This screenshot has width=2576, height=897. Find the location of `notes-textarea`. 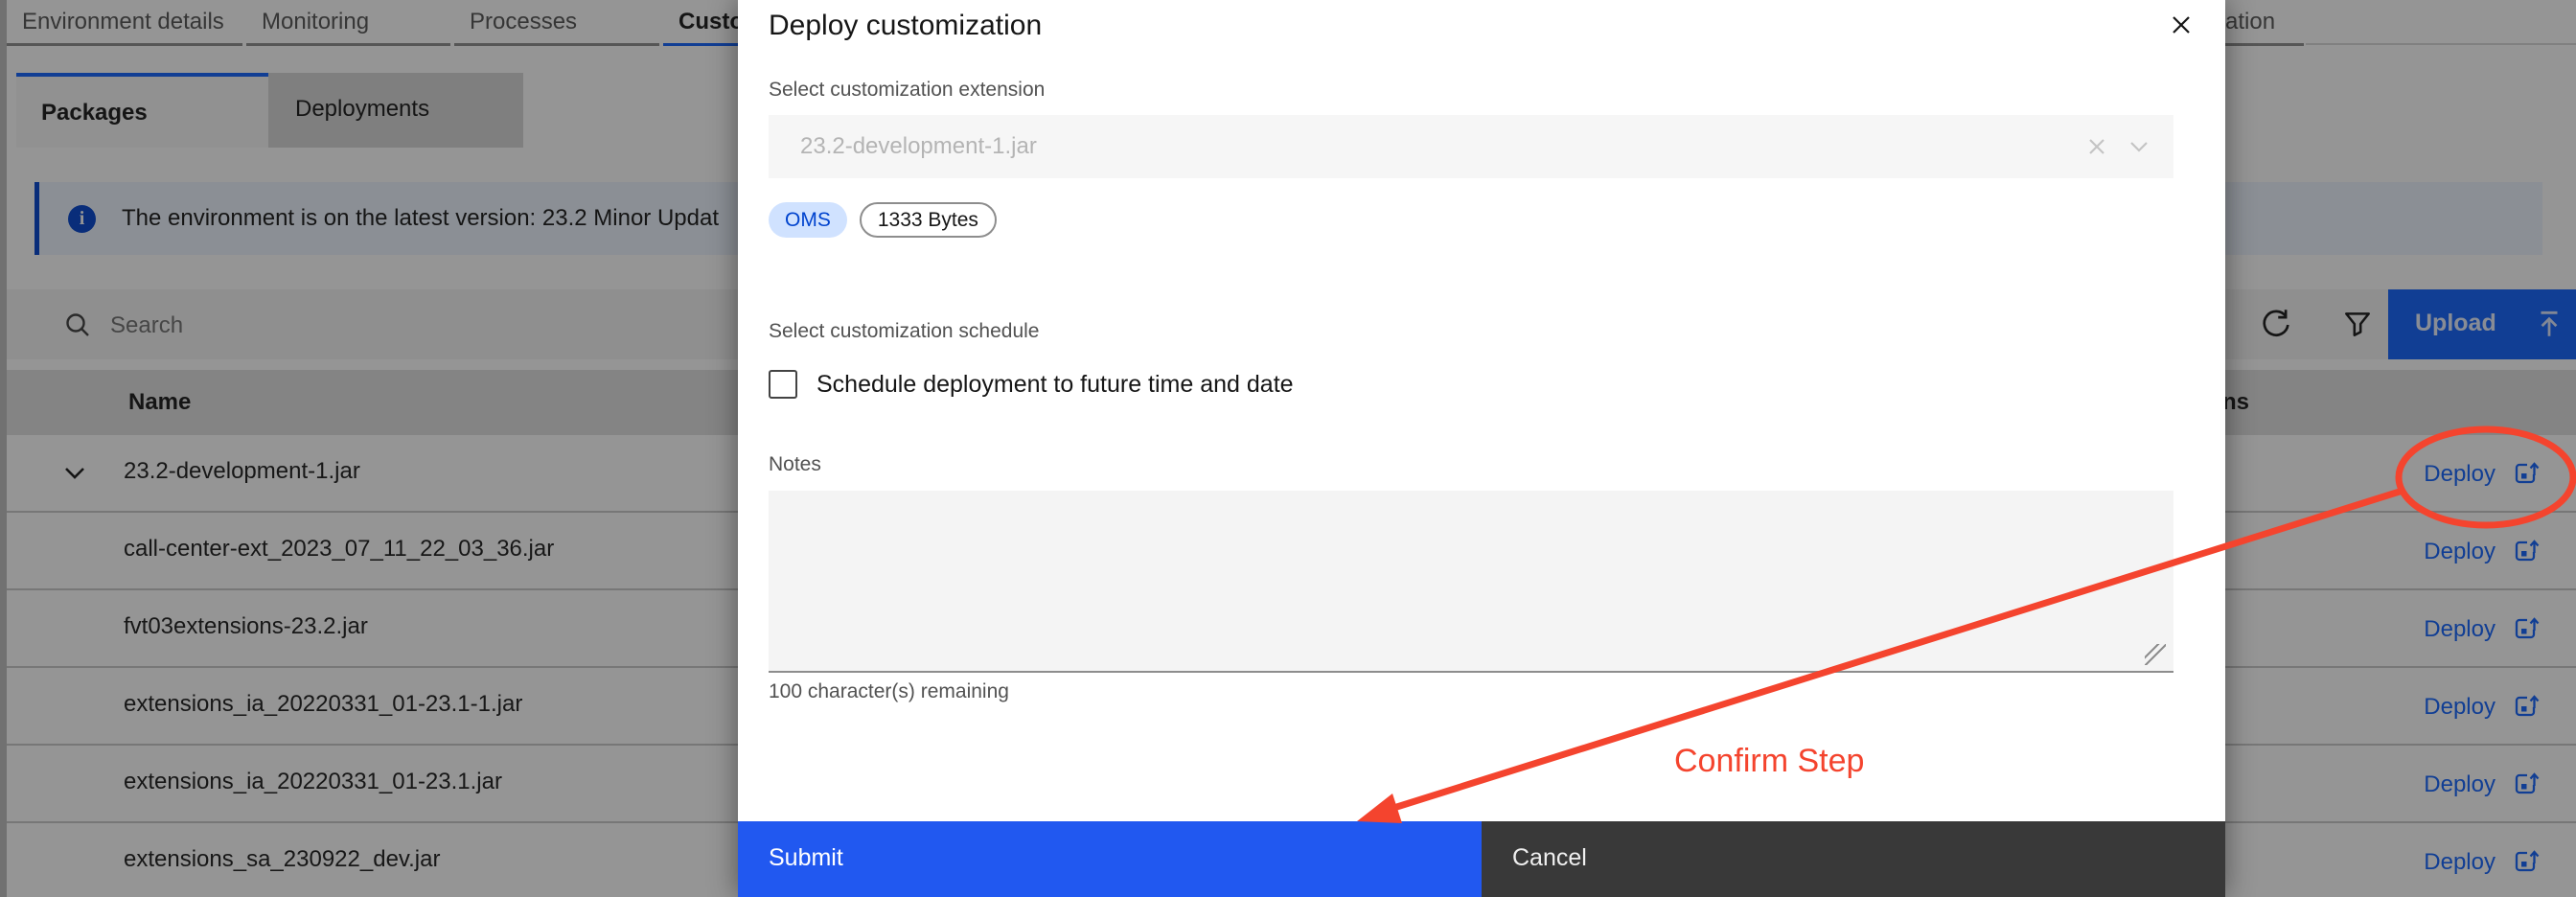

notes-textarea is located at coordinates (1471, 582).